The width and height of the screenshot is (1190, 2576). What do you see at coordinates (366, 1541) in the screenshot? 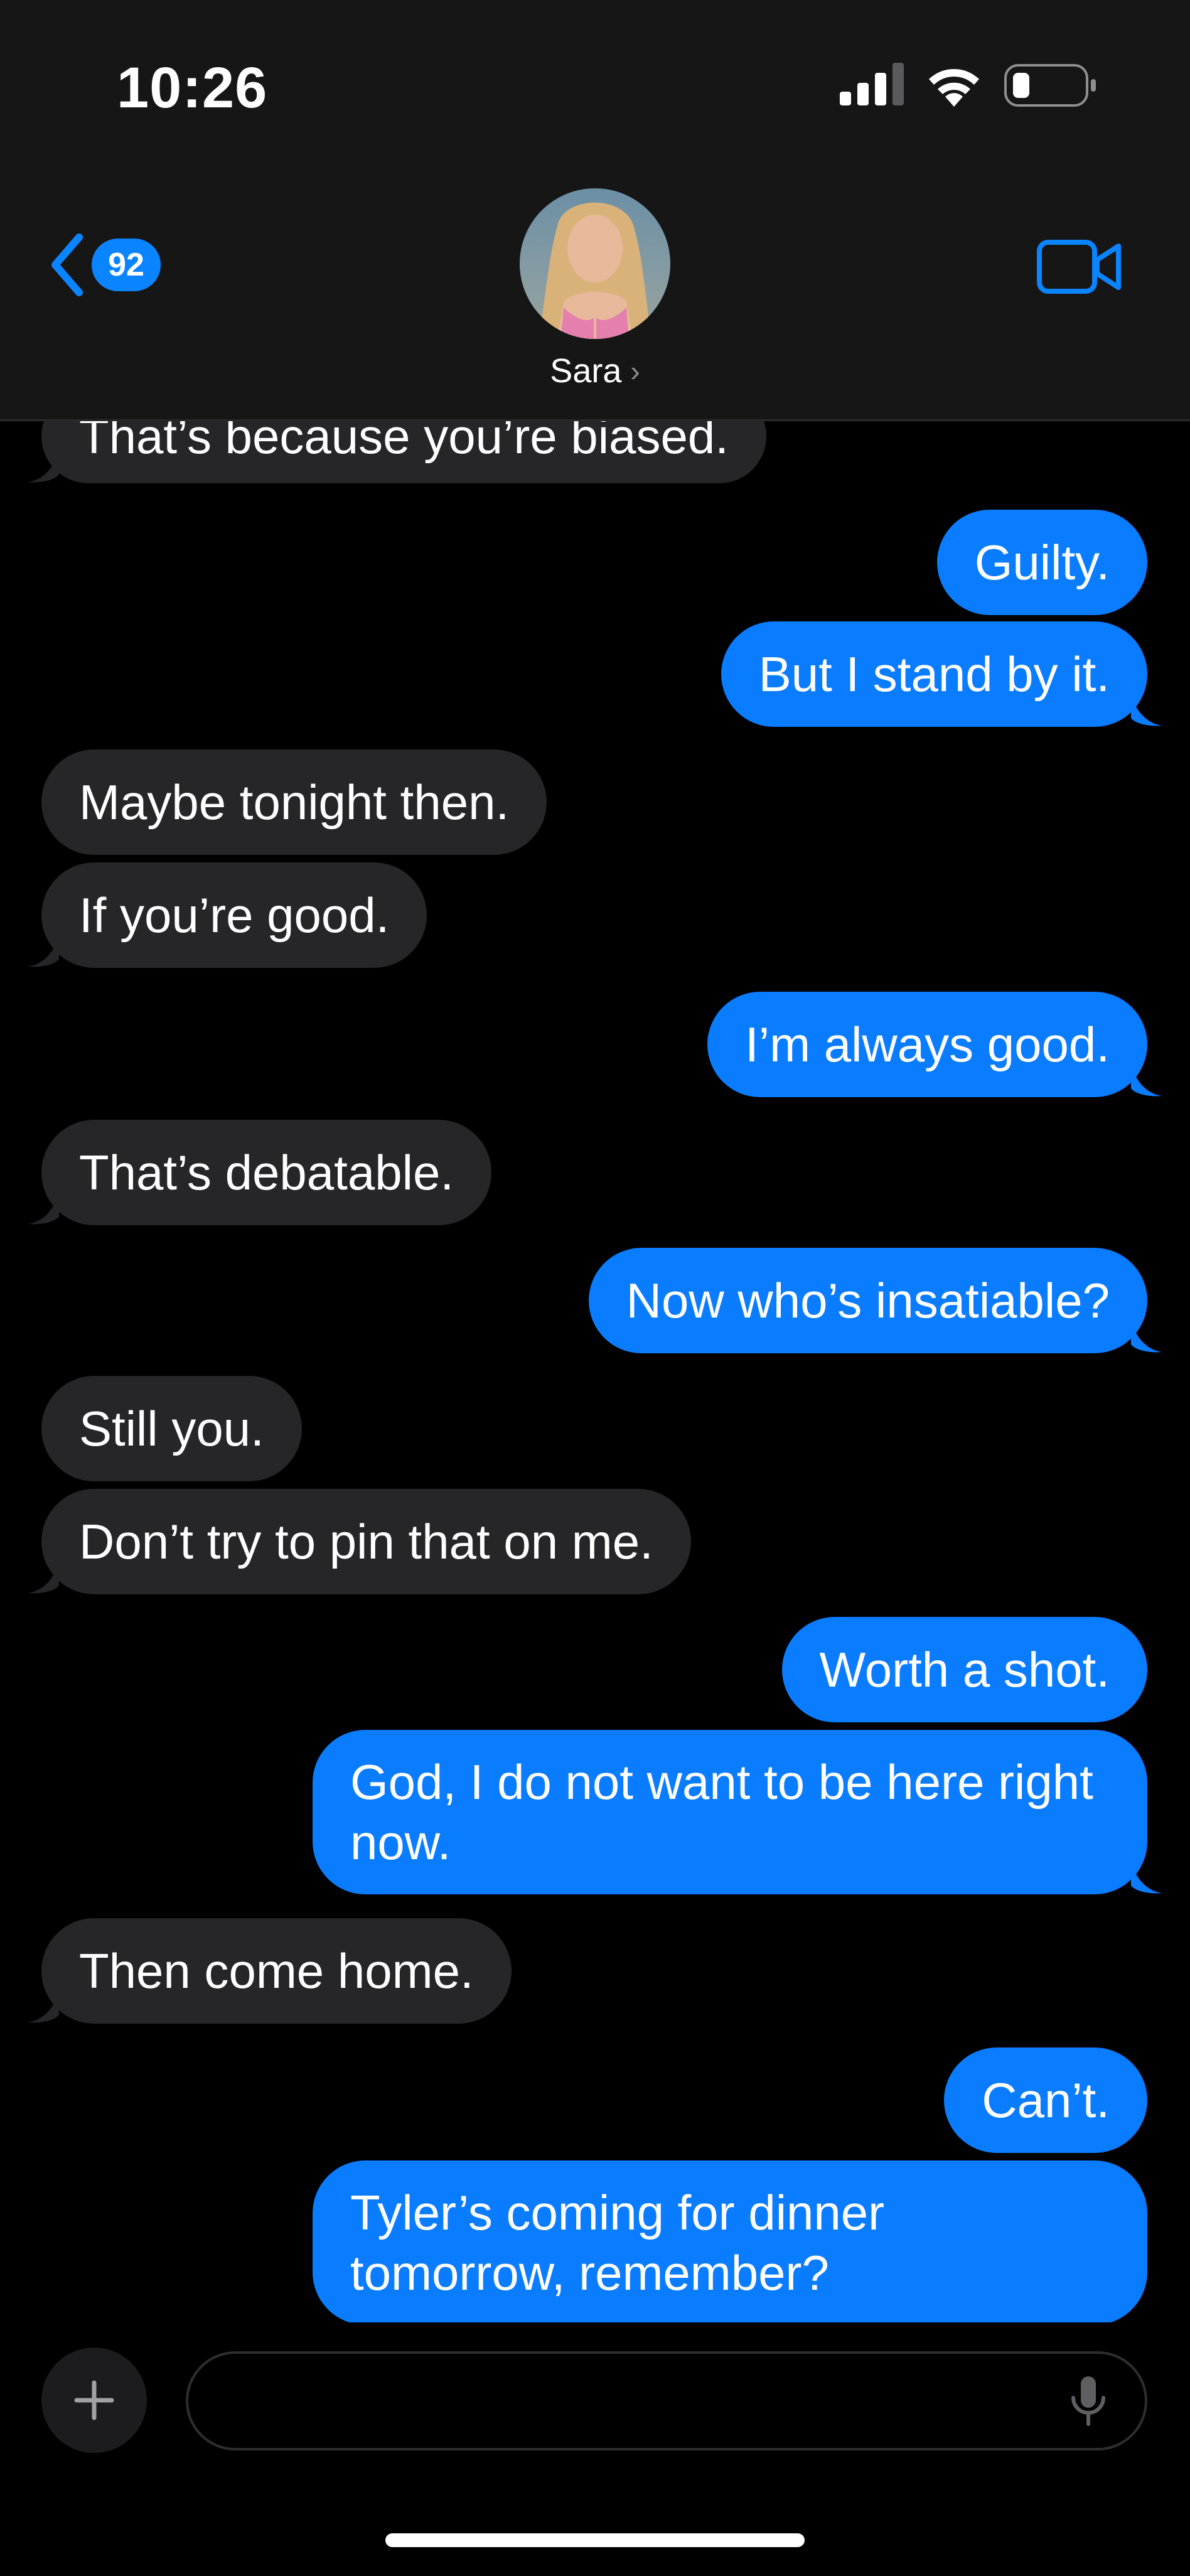
I see `message-text: Don’t try to pin that on me.` at bounding box center [366, 1541].